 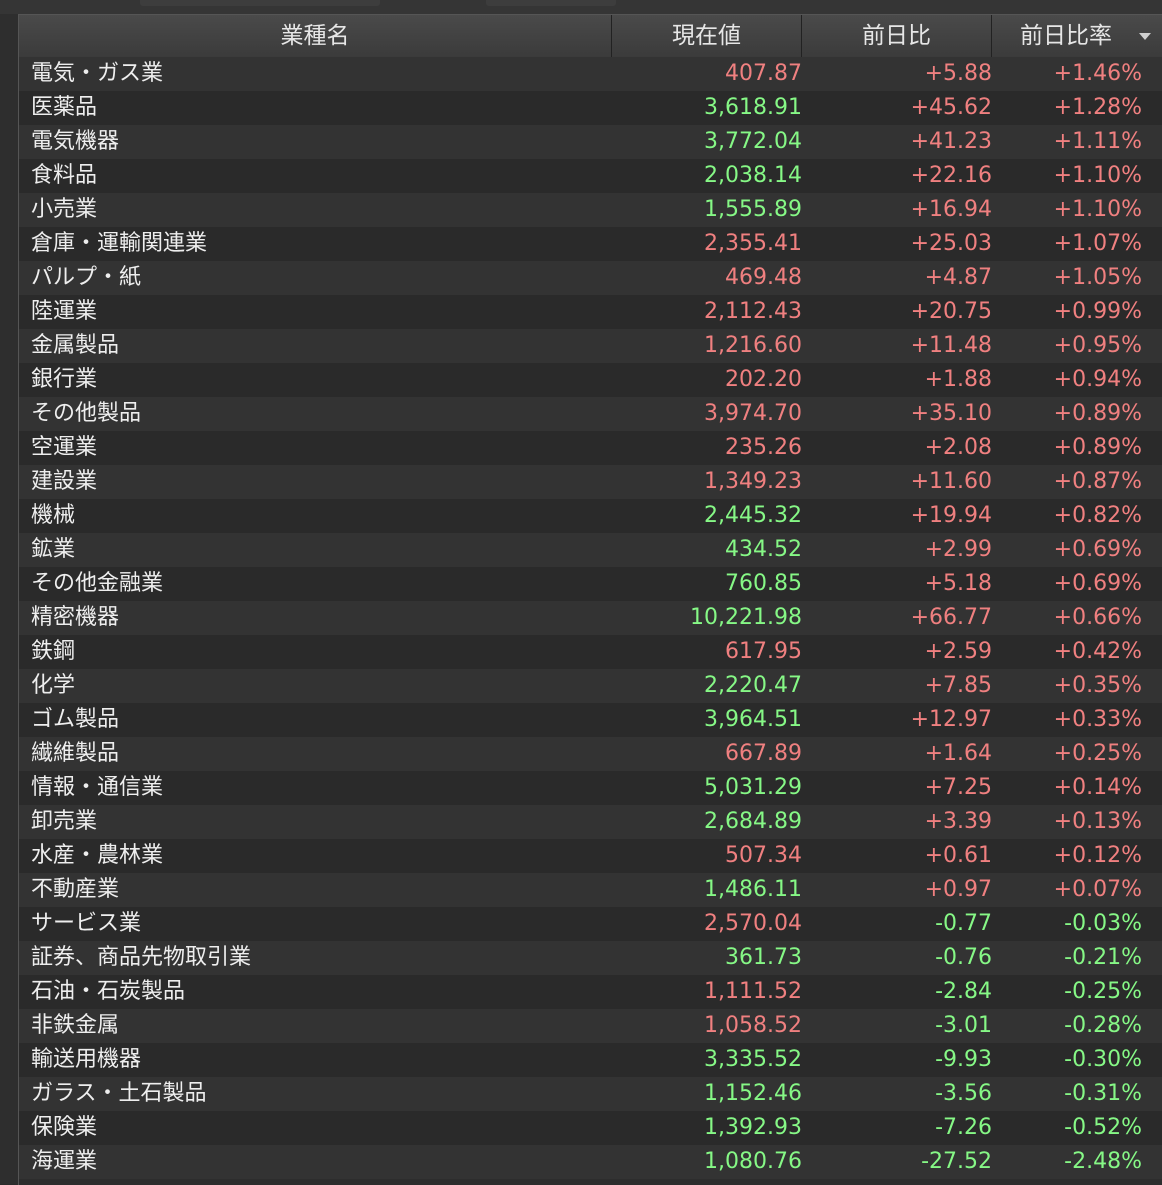 What do you see at coordinates (590, 278) in the screenshot?
I see `table-row: パルプ・紙 469.48 +4.87 +1.05%` at bounding box center [590, 278].